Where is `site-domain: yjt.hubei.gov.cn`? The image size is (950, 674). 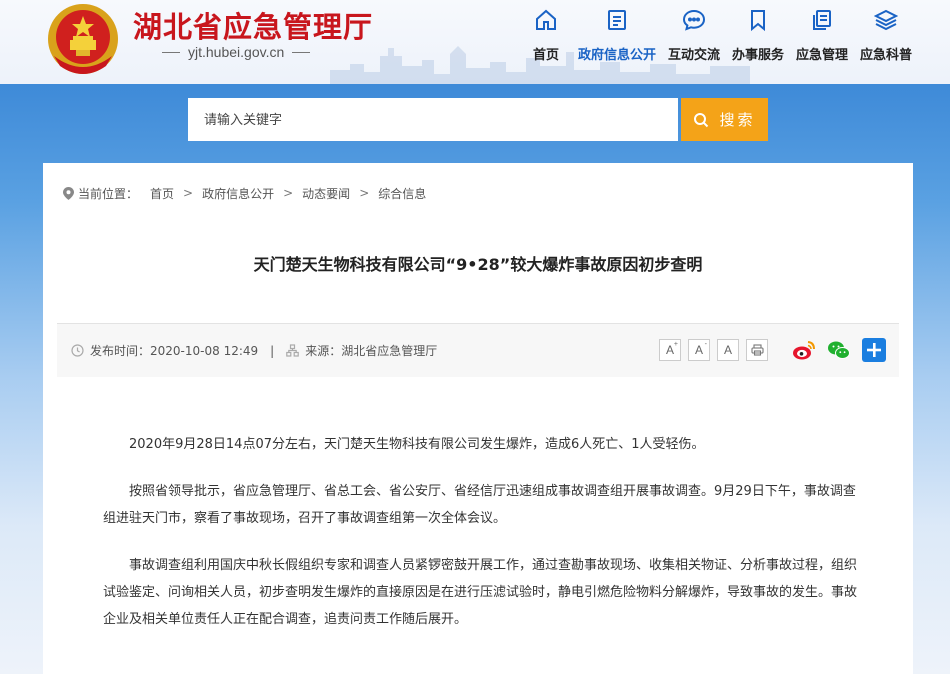 site-domain: yjt.hubei.gov.cn is located at coordinates (262, 52).